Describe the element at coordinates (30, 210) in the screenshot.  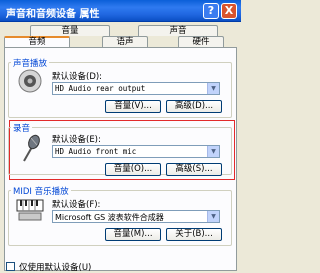
I see `midi-keyboard-icon` at that location.